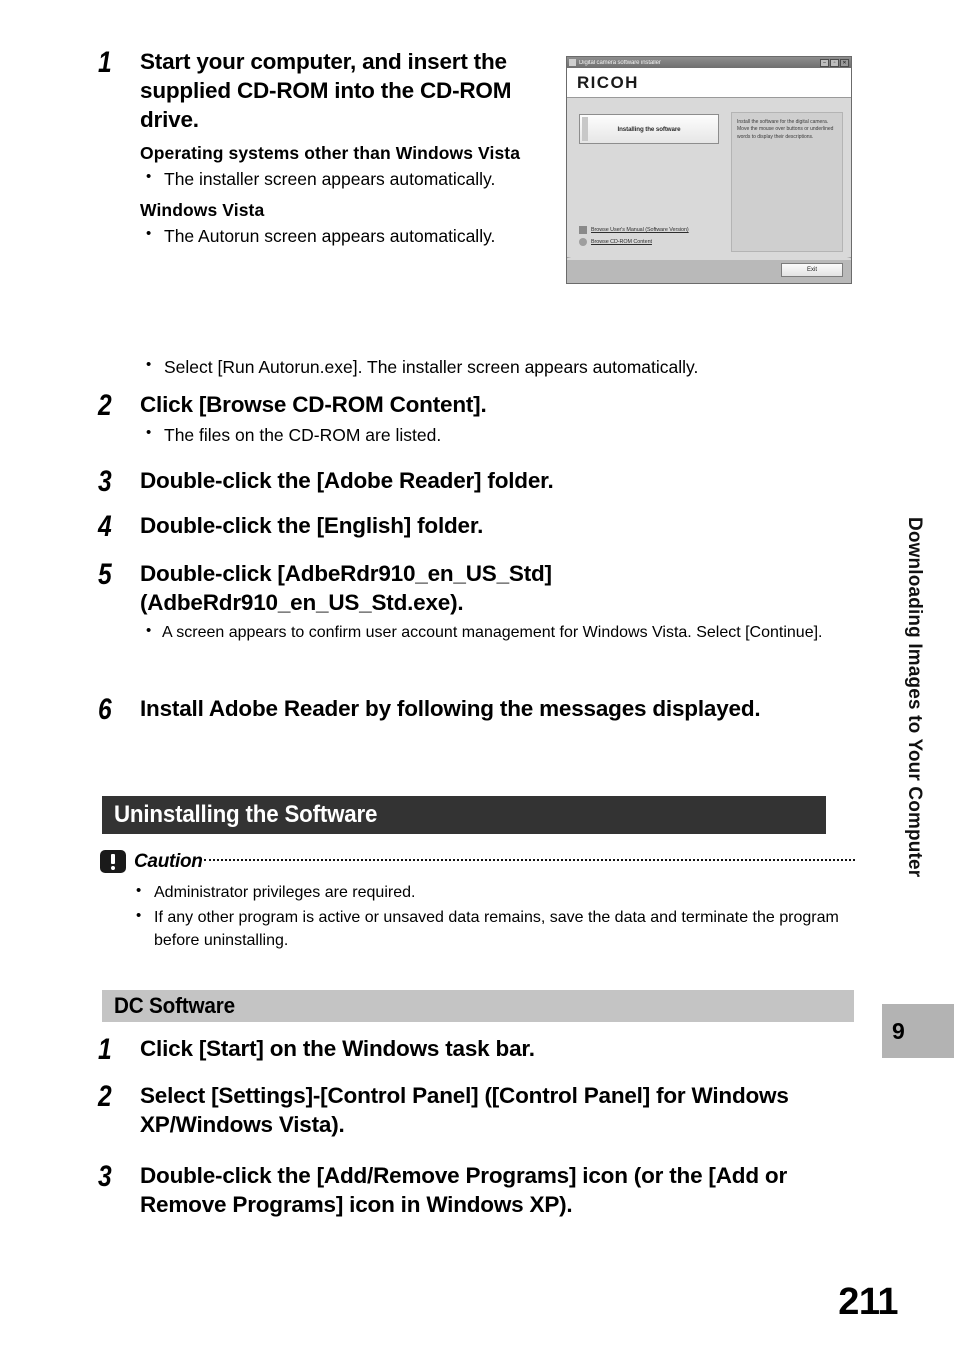 The width and height of the screenshot is (954, 1350). I want to click on maximize-icon: ▫, so click(834, 62).